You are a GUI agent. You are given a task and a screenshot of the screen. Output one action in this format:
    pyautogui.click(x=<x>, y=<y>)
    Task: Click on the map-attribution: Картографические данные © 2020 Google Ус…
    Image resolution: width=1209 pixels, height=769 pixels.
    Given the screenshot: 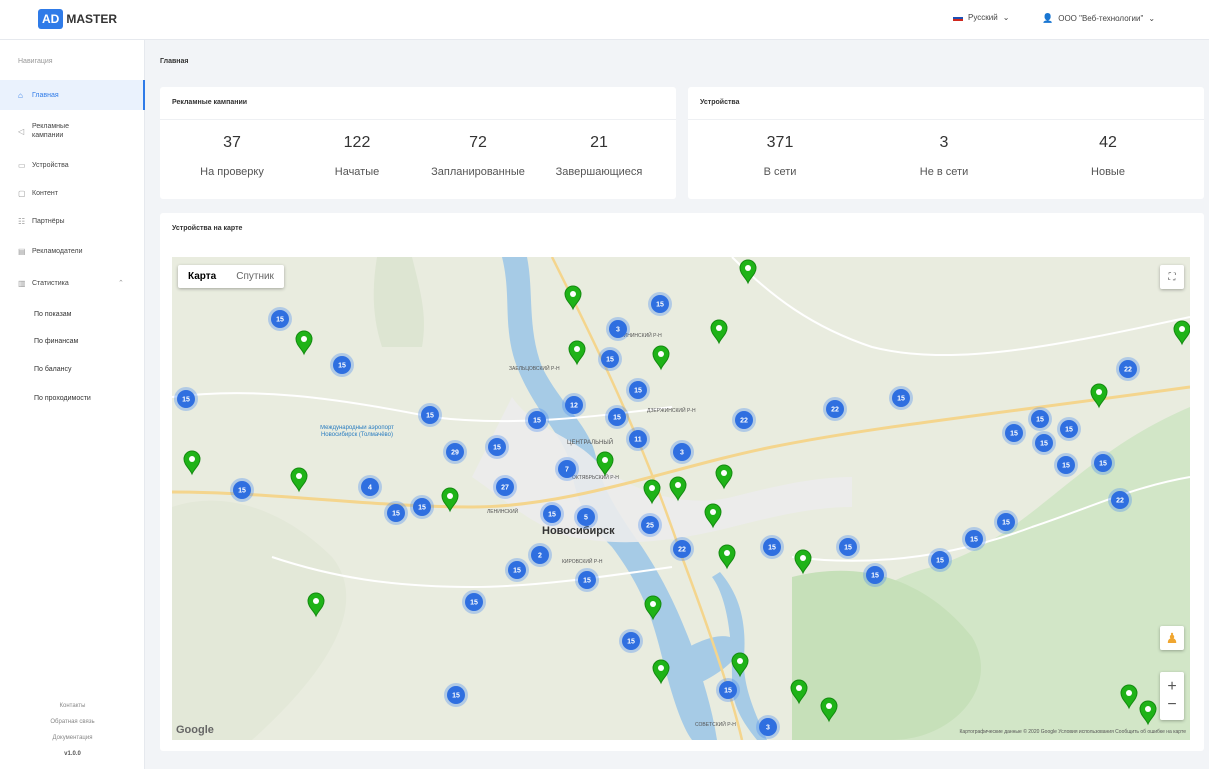 What is the action you would take?
    pyautogui.click(x=1073, y=732)
    